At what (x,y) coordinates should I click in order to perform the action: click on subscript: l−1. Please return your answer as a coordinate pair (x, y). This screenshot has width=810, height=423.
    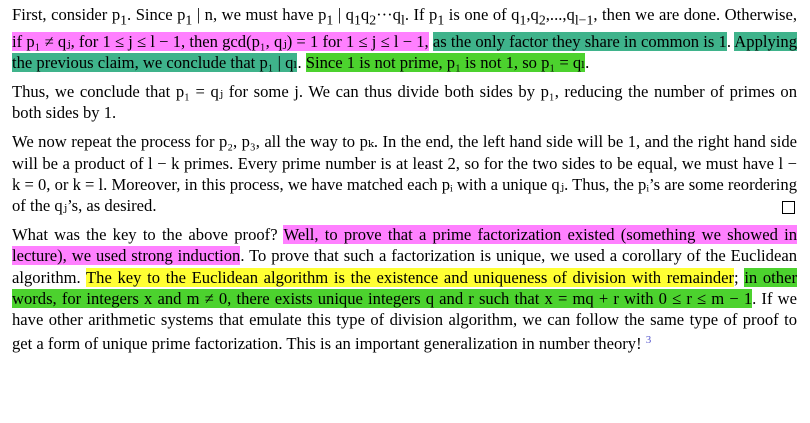
    Looking at the image, I should click on (584, 20).